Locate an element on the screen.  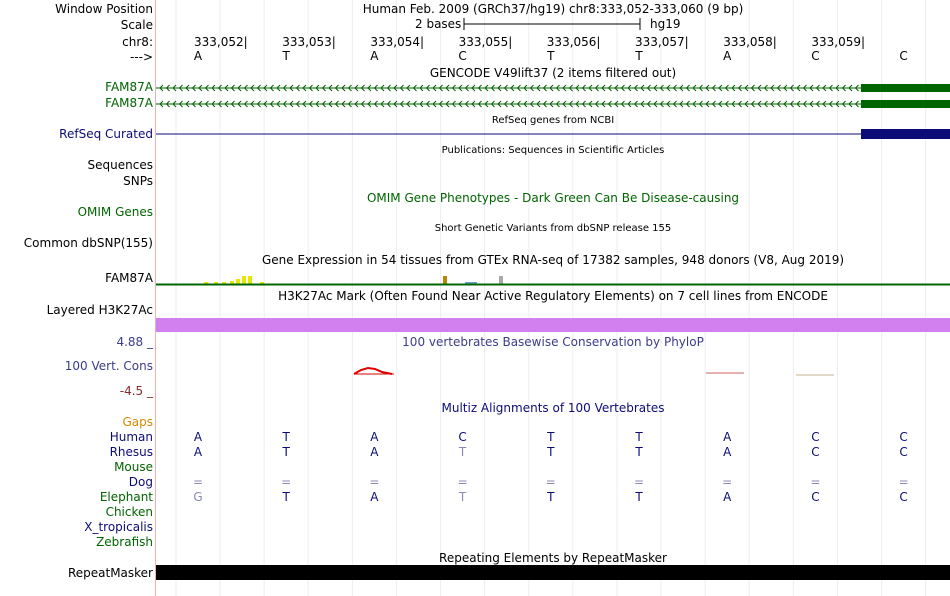
gtex-gene-label: FAM87A is located at coordinates (129, 278).